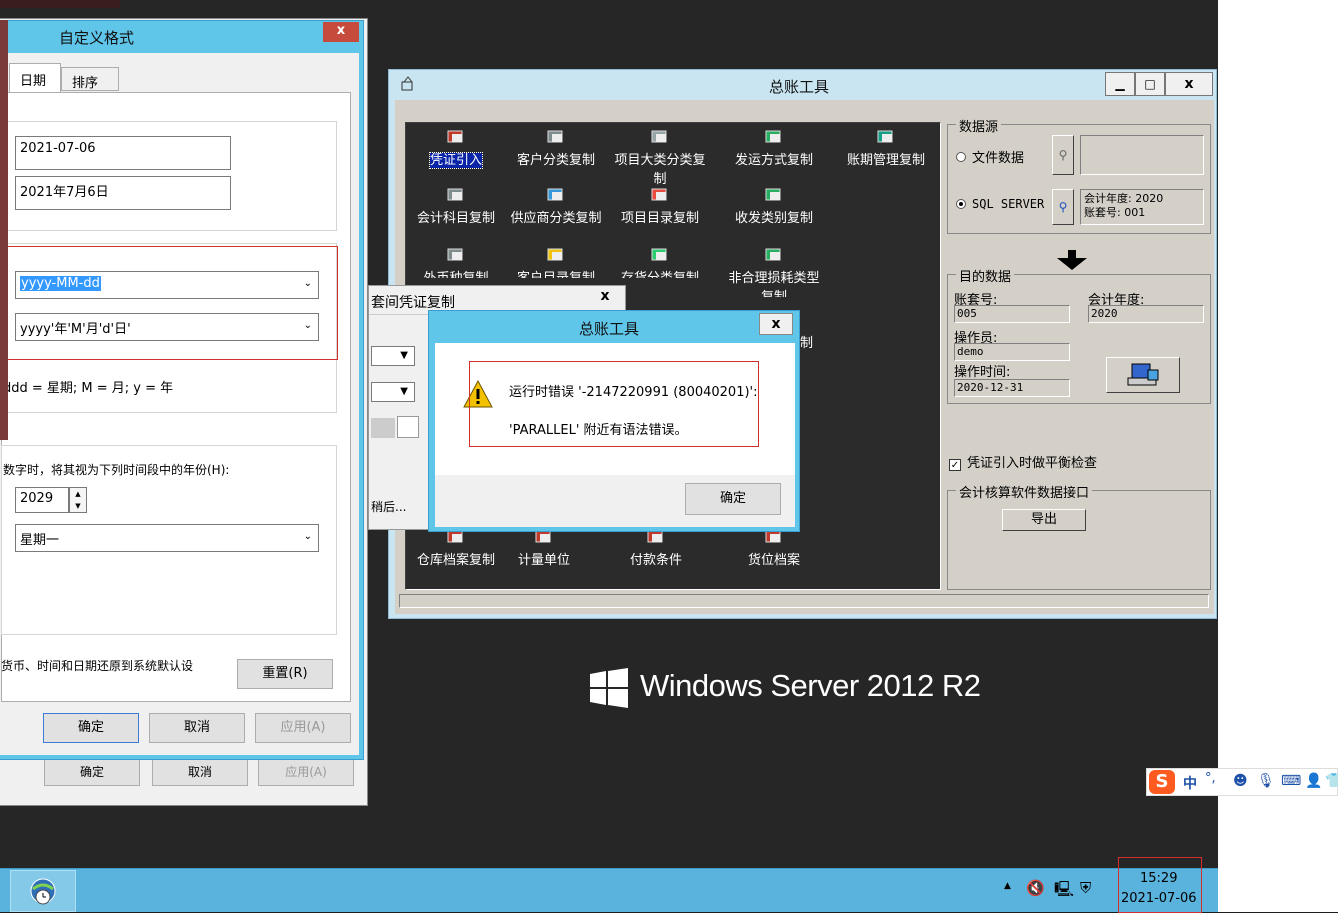  Describe the element at coordinates (773, 218) in the screenshot. I see `function-item-label: 收发类别复制` at that location.